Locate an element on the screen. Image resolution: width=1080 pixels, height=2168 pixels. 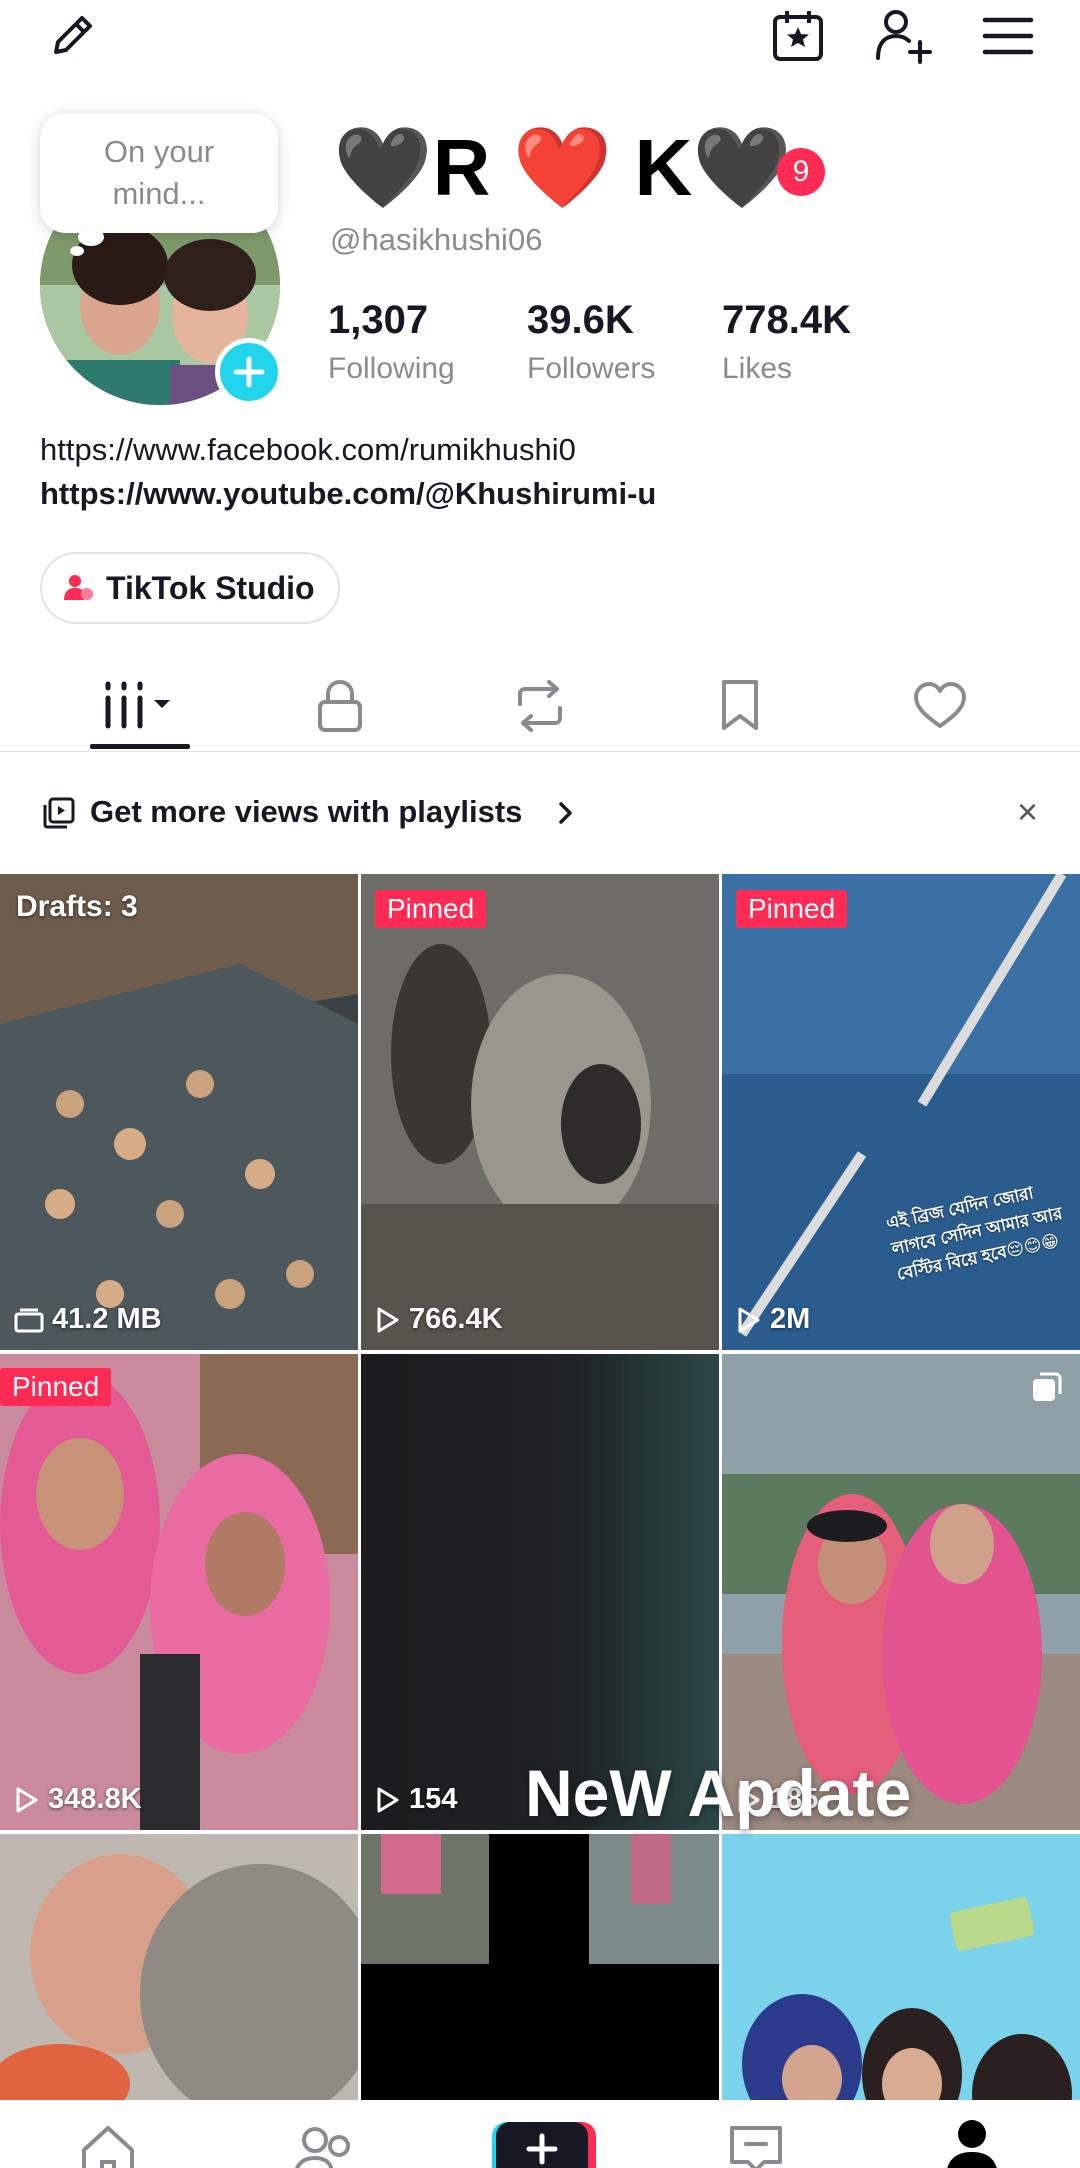
video-tile: Pinned 348.8K is located at coordinates (179, 1592).